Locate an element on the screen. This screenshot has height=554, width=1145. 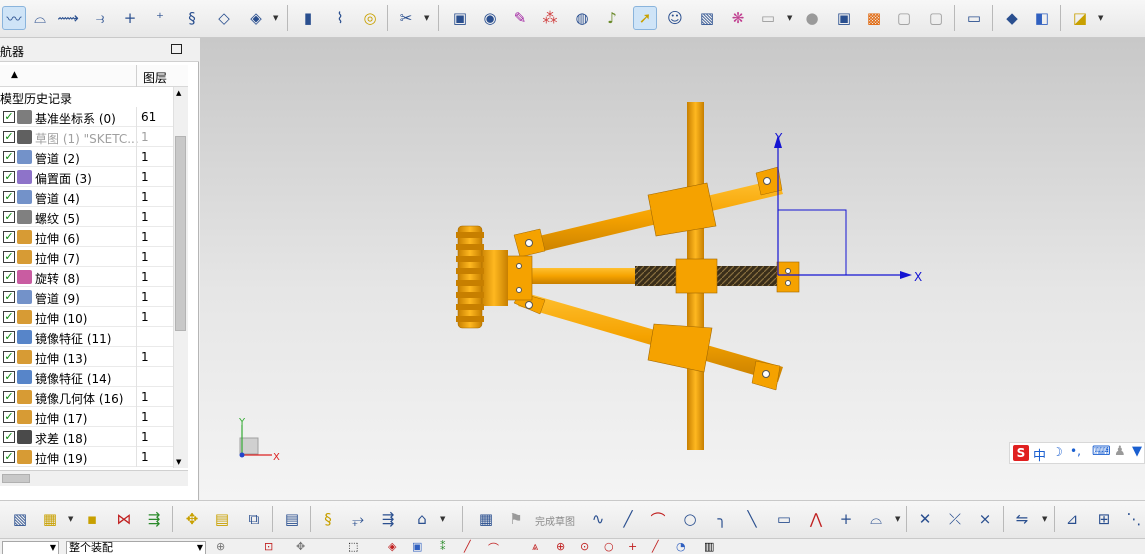
snap-perpendicular-icon: ╱ is located at coordinates (655, 546).